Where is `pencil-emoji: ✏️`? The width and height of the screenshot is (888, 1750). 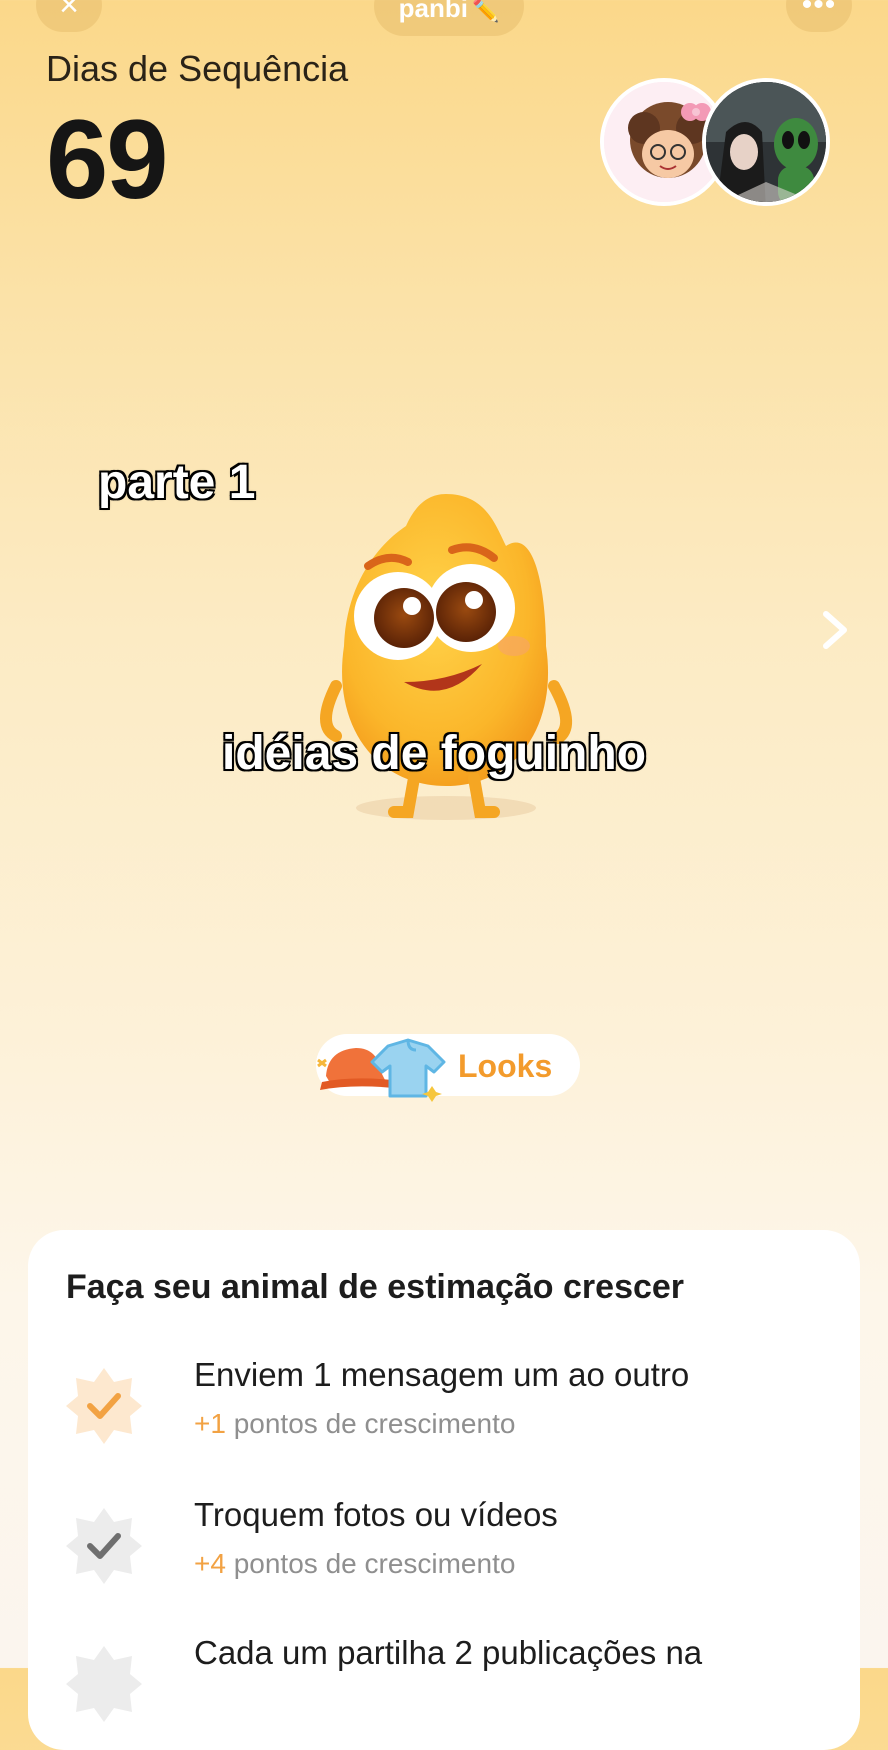
pencil-emoji: ✏️ is located at coordinates (485, 11).